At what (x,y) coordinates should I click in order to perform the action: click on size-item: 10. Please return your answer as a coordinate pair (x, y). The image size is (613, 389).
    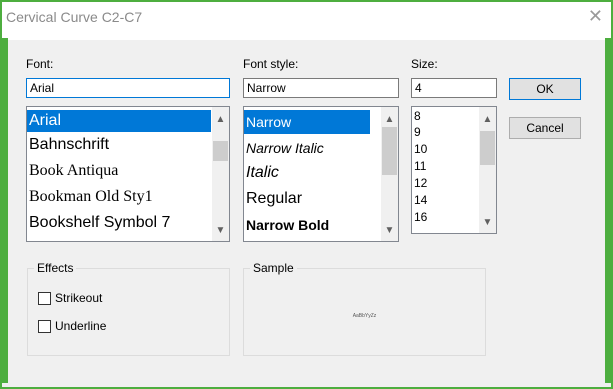
    Looking at the image, I should click on (420, 149).